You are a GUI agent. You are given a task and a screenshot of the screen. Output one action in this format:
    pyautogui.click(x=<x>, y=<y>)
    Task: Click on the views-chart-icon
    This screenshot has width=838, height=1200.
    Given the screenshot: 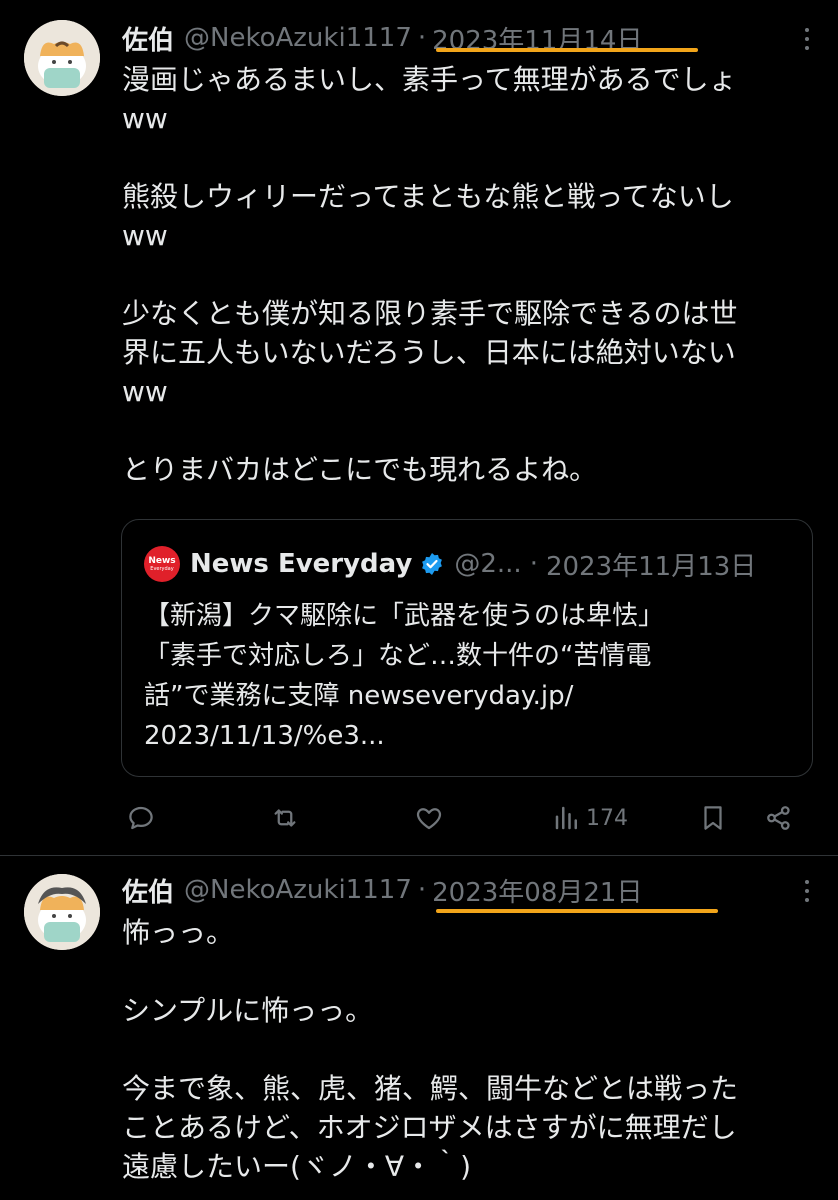 What is the action you would take?
    pyautogui.click(x=566, y=818)
    